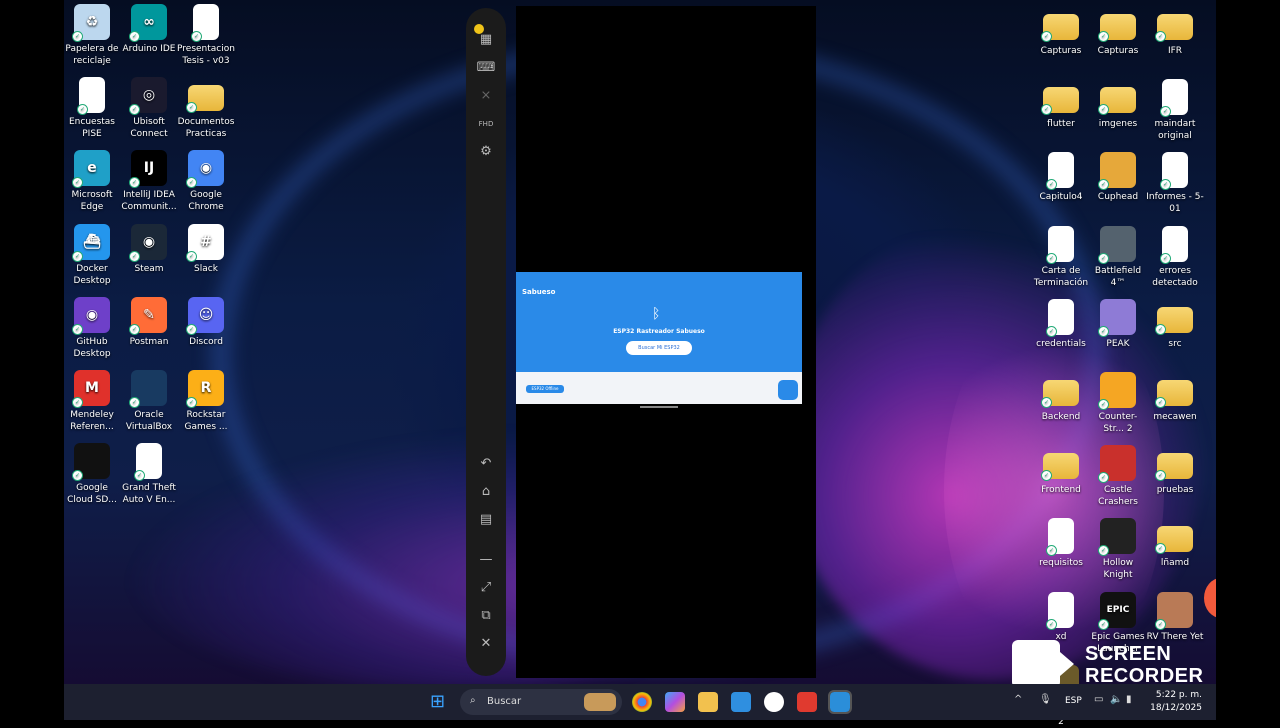 This screenshot has width=1280, height=728. What do you see at coordinates (1175, 324) in the screenshot?
I see `desktop-icon: ✓ src` at bounding box center [1175, 324].